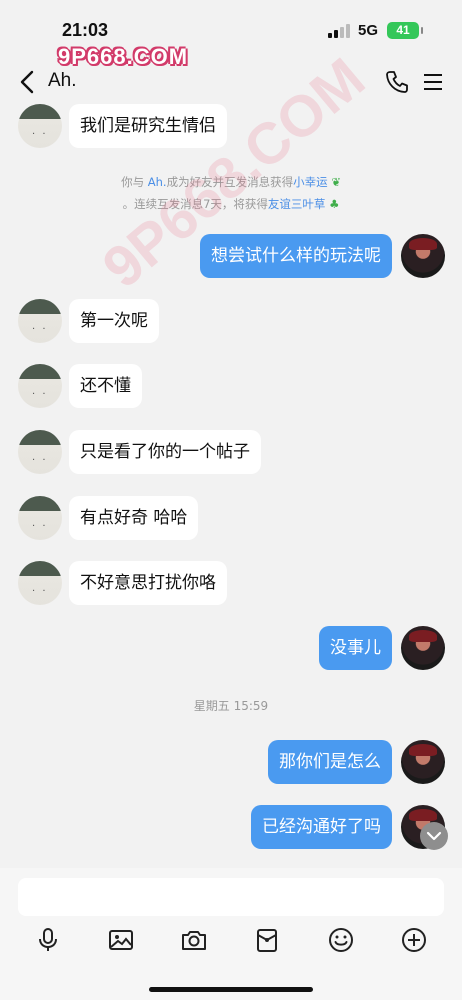 The image size is (462, 1000). I want to click on message-bubble: 那你们是怎么, so click(330, 762).